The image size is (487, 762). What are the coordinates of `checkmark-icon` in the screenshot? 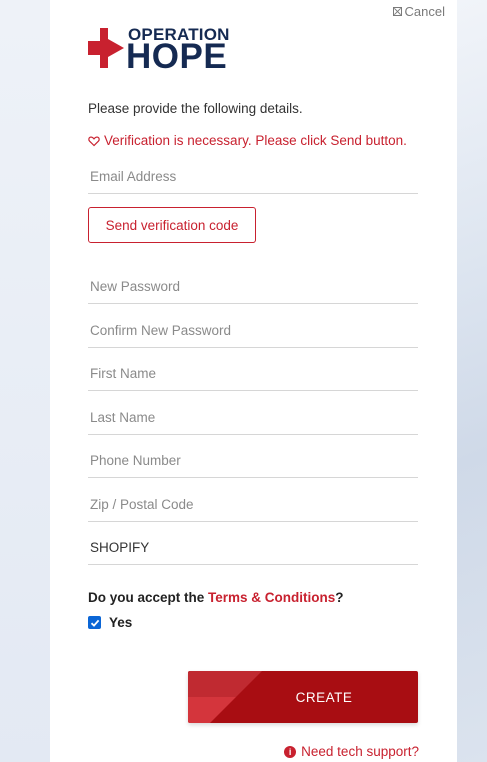 It's located at (94, 623).